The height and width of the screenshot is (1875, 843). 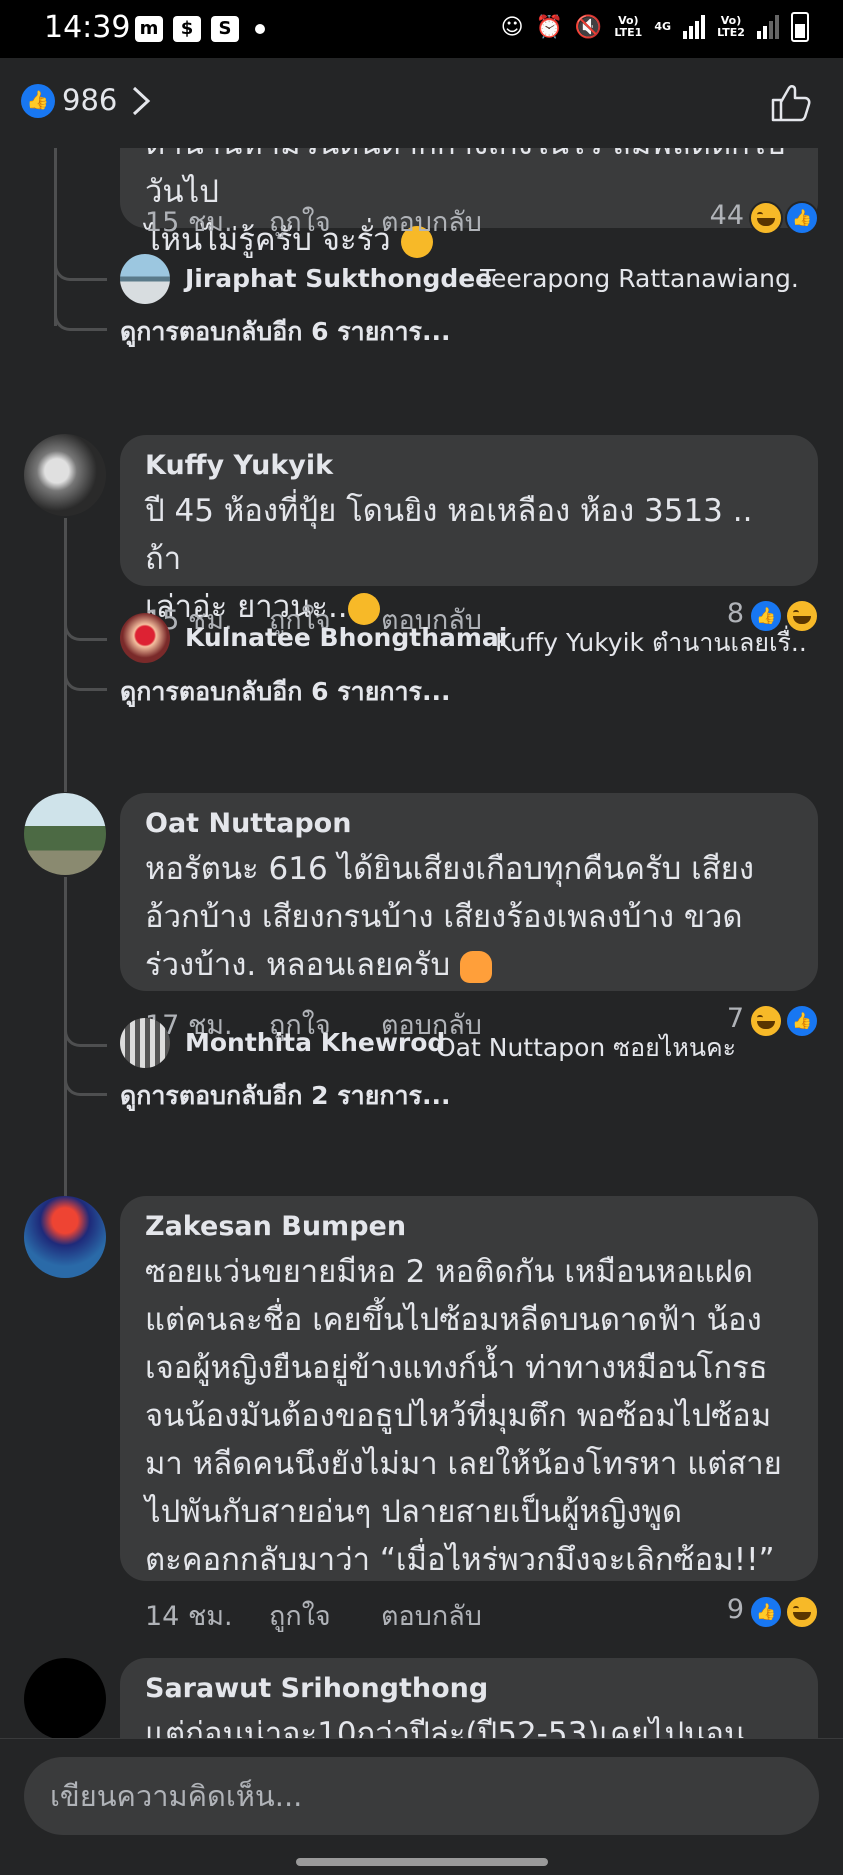 What do you see at coordinates (549, 27) in the screenshot?
I see `alarm-icon: ⏰` at bounding box center [549, 27].